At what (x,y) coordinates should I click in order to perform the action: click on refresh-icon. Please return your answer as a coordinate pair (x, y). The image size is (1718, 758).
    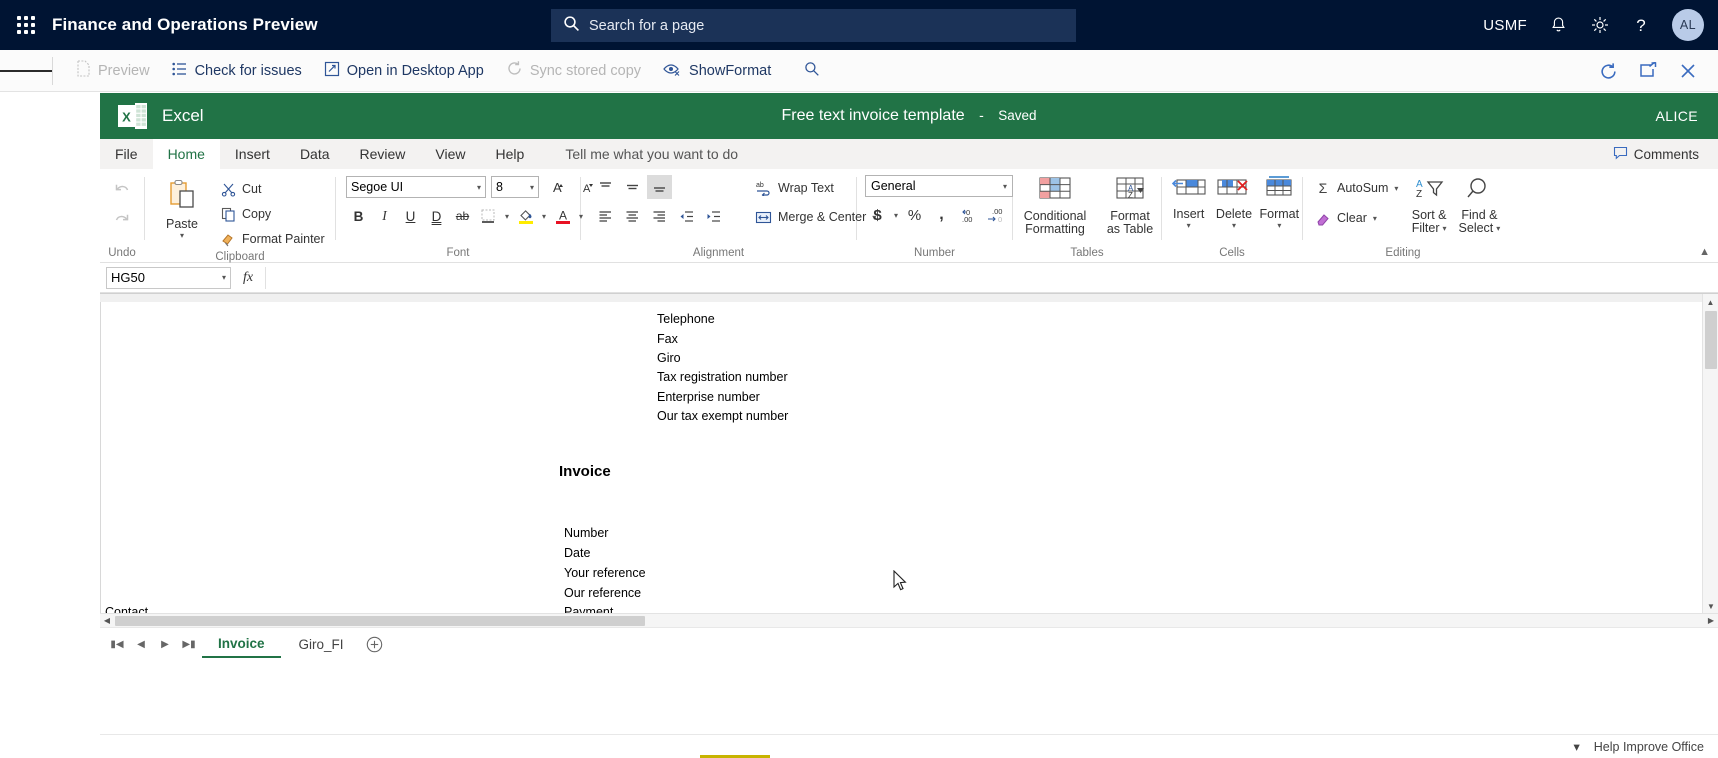
    Looking at the image, I should click on (1608, 71).